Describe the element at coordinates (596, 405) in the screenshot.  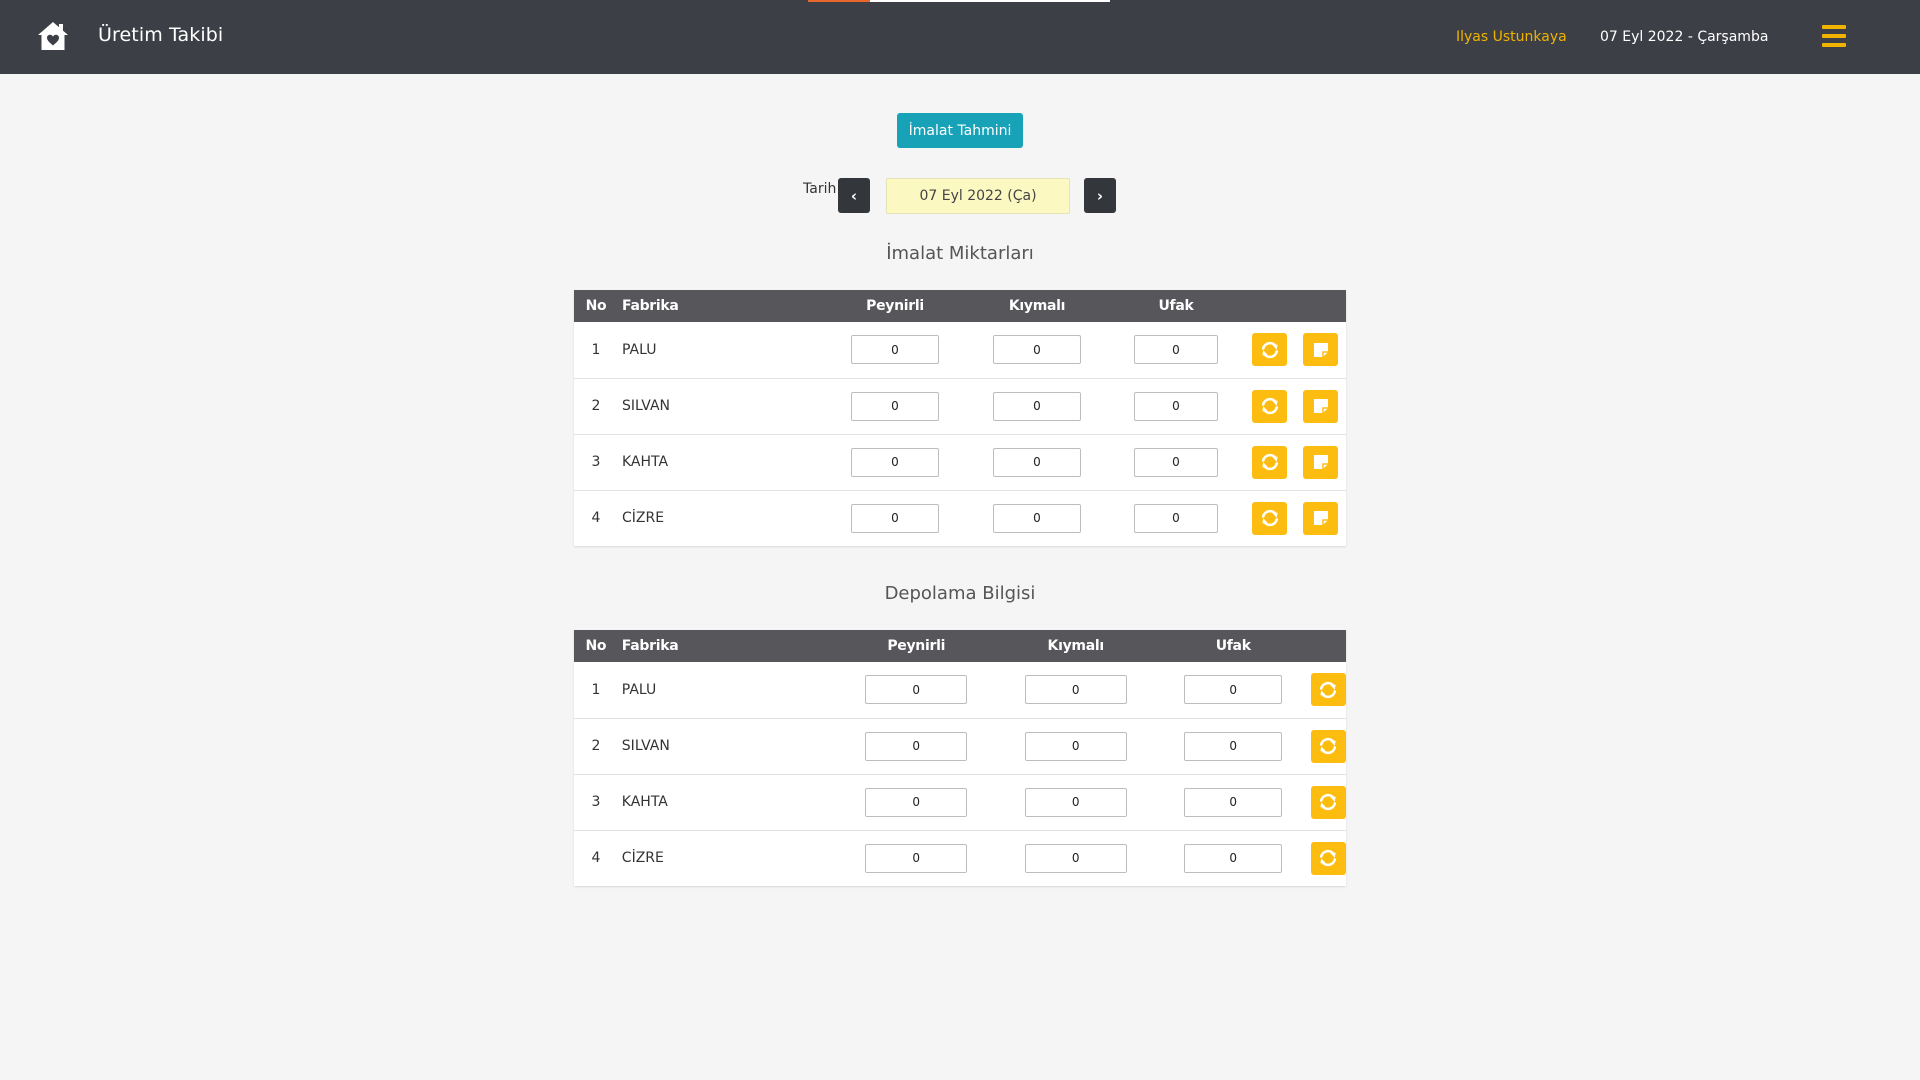
I see `row-number: 2` at that location.